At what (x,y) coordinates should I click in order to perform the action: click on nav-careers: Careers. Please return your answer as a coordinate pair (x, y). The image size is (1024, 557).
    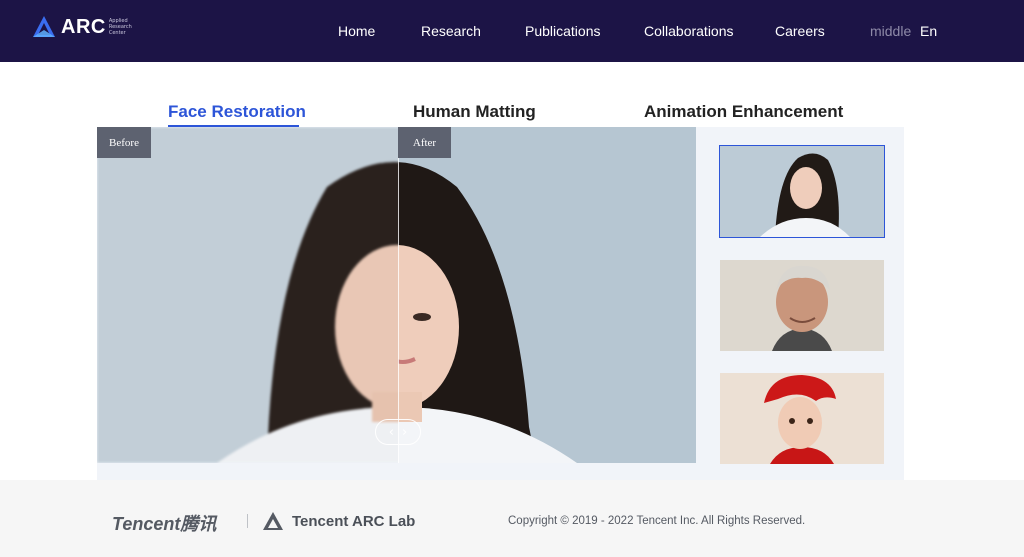
    Looking at the image, I should click on (800, 31).